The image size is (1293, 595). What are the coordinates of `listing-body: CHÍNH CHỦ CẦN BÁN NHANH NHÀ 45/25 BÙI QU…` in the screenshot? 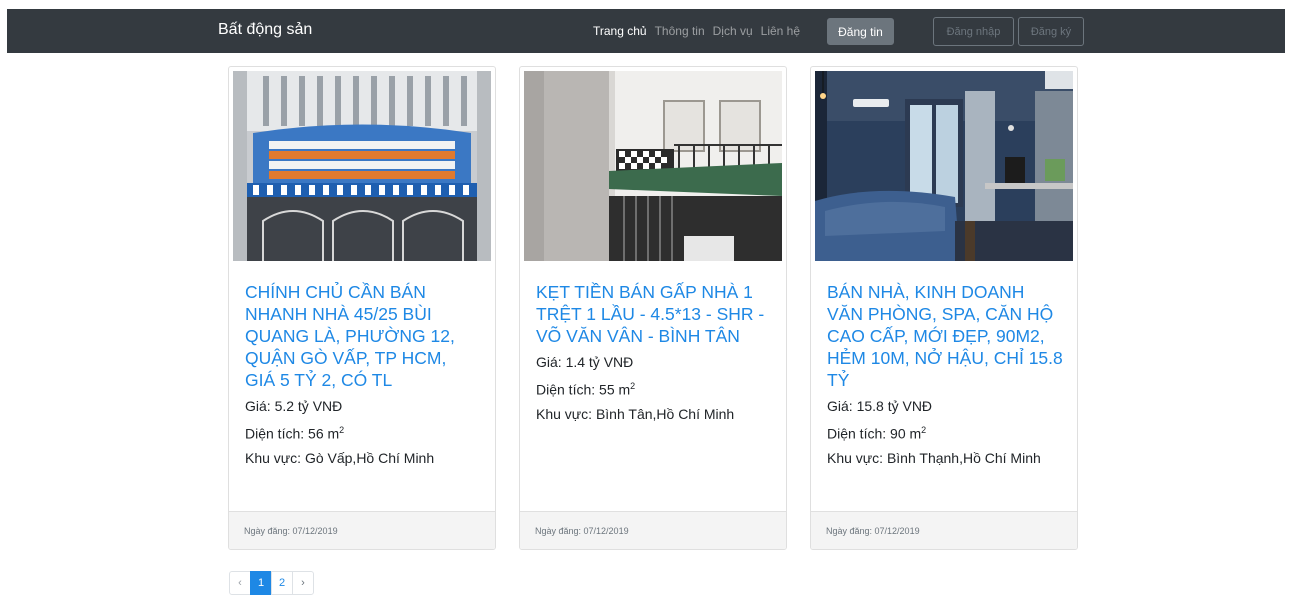 It's located at (363, 374).